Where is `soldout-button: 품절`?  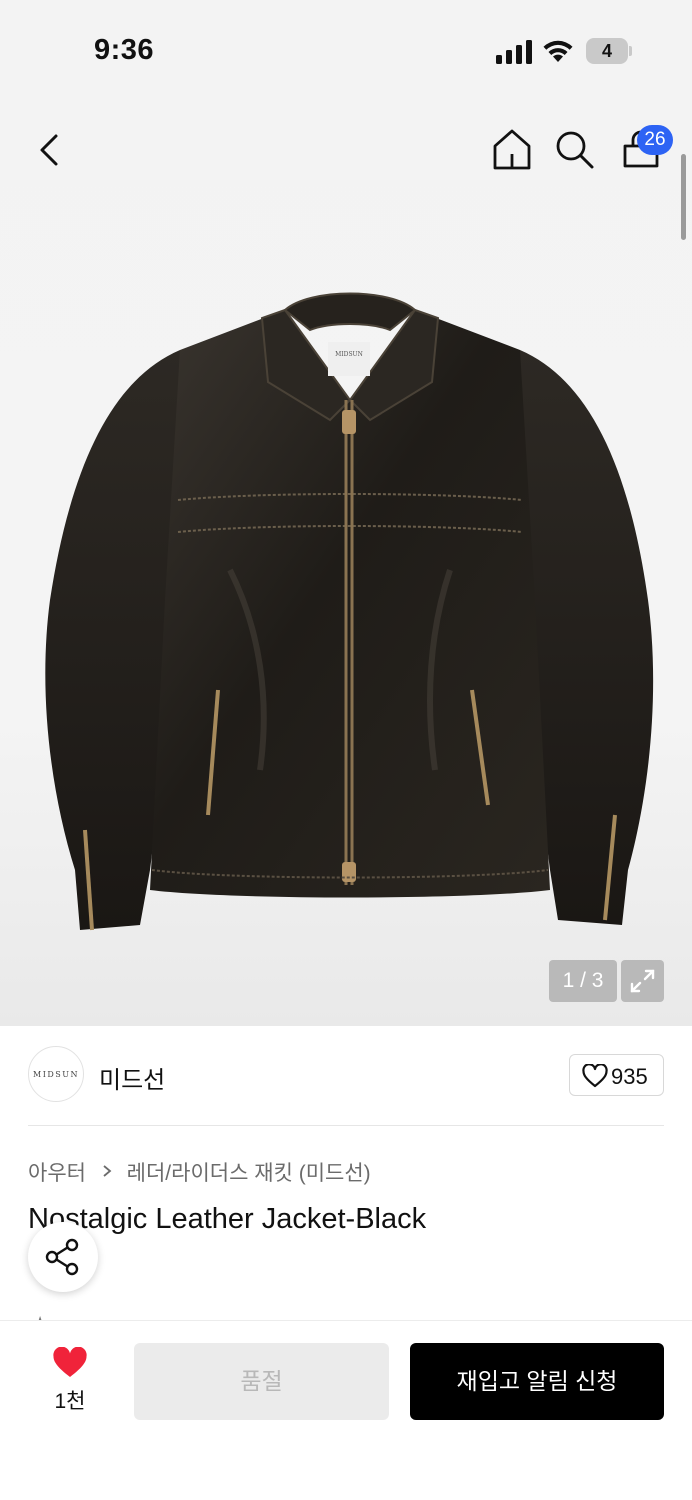 soldout-button: 품절 is located at coordinates (261, 1381).